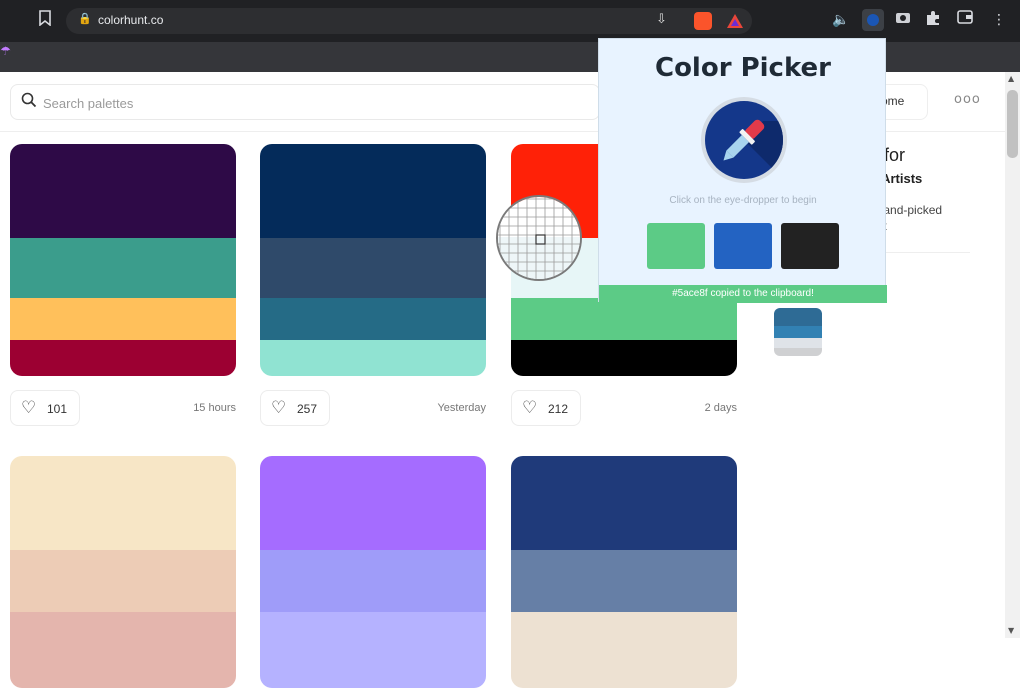  What do you see at coordinates (925, 226) in the screenshot?
I see `sidebar-desc-line2: ant` at bounding box center [925, 226].